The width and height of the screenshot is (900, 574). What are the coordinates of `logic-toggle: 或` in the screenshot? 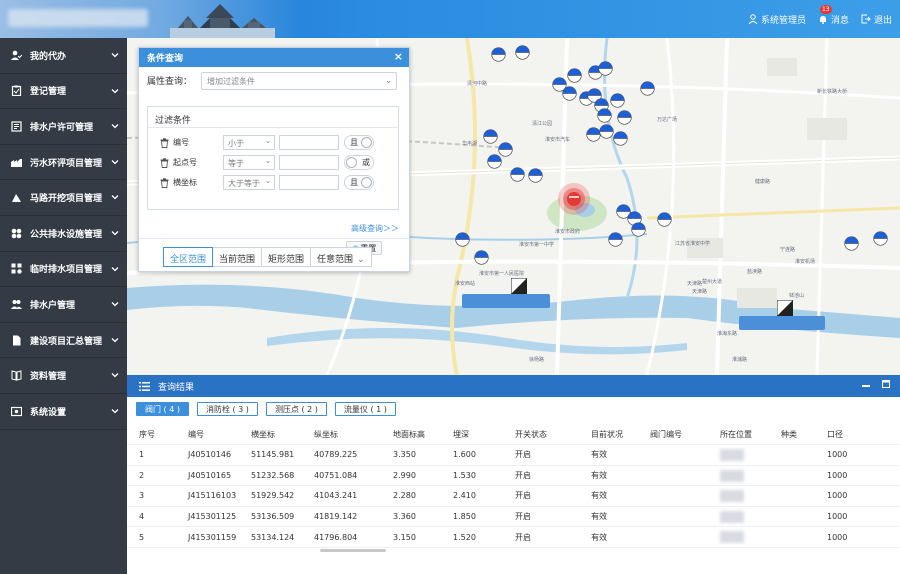 It's located at (359, 162).